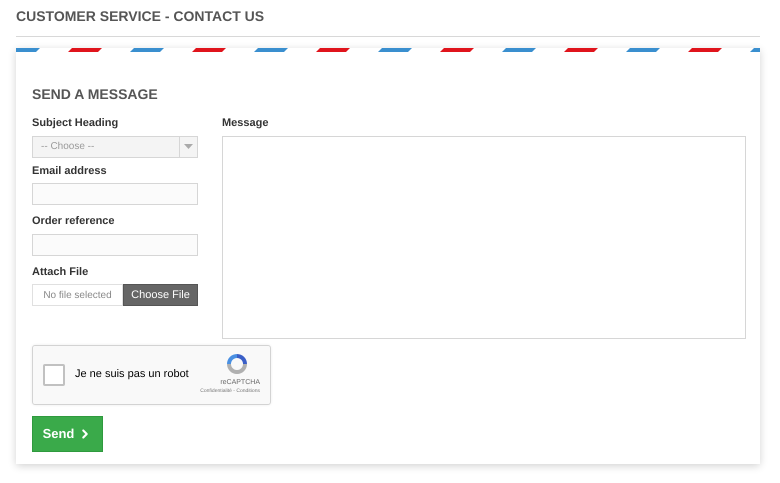 The width and height of the screenshot is (780, 483). Describe the element at coordinates (132, 374) in the screenshot. I see `captcha-label: Je ne suis pas un robot` at that location.